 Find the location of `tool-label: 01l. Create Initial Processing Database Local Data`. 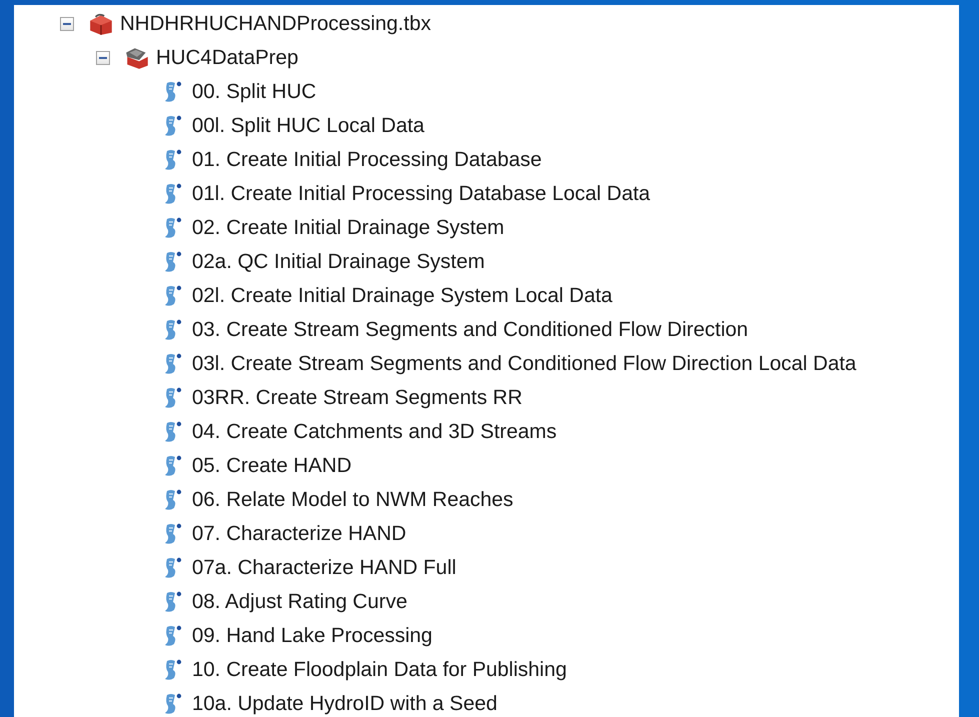

tool-label: 01l. Create Initial Processing Database Local Data is located at coordinates (421, 194).